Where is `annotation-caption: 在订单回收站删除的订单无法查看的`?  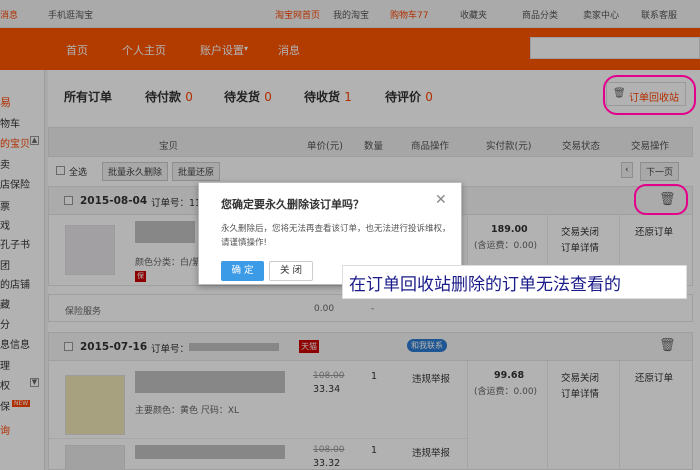 annotation-caption: 在订单回收站删除的订单无法查看的 is located at coordinates (514, 282).